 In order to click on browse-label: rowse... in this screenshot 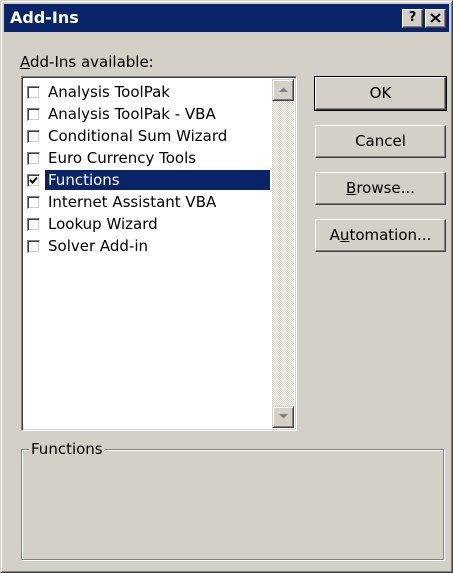, I will do `click(385, 188)`.